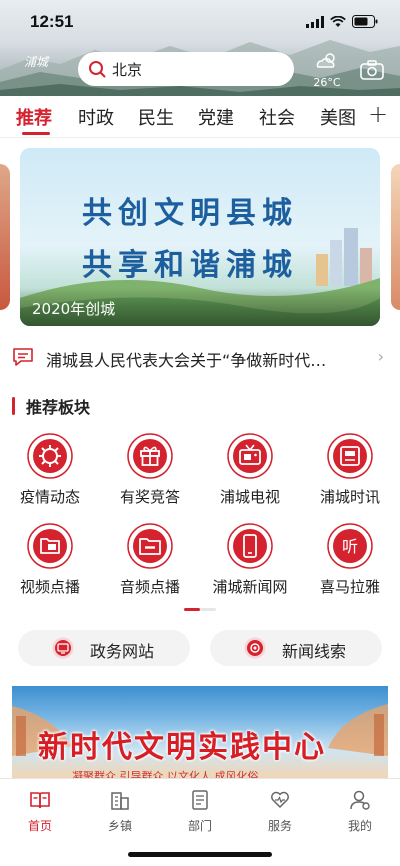  What do you see at coordinates (49, 497) in the screenshot?
I see `grid-label: 疫情动态` at bounding box center [49, 497].